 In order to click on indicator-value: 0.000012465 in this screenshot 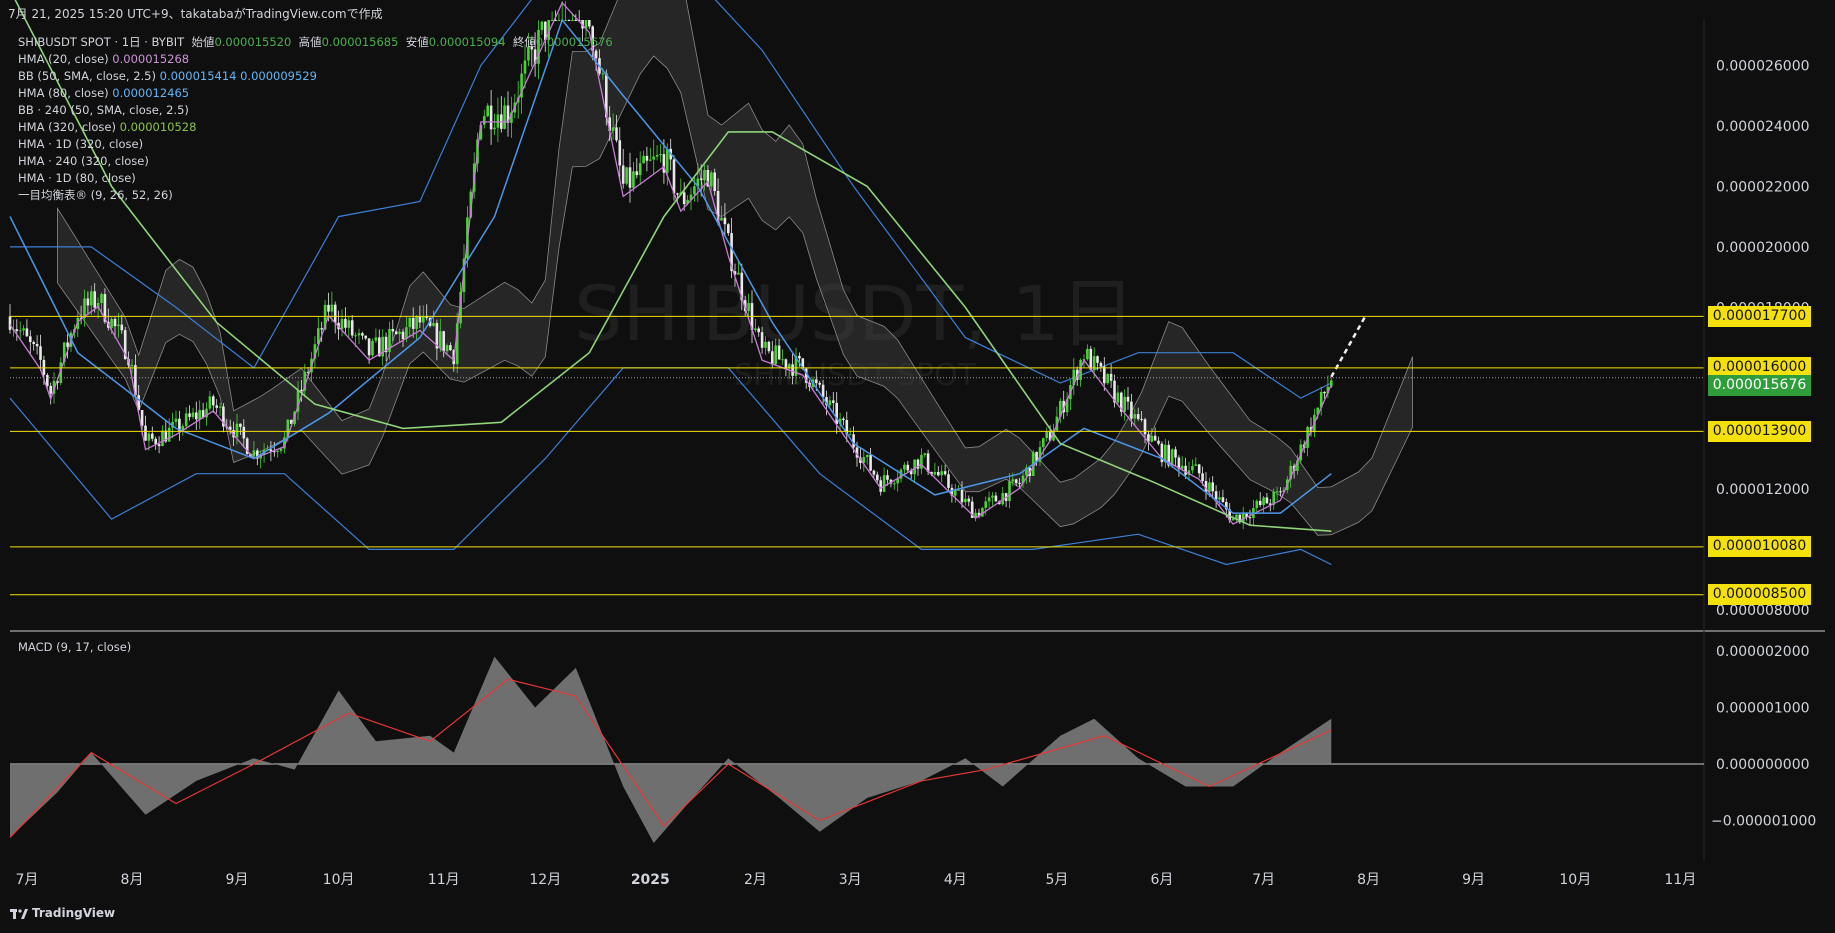, I will do `click(151, 93)`.